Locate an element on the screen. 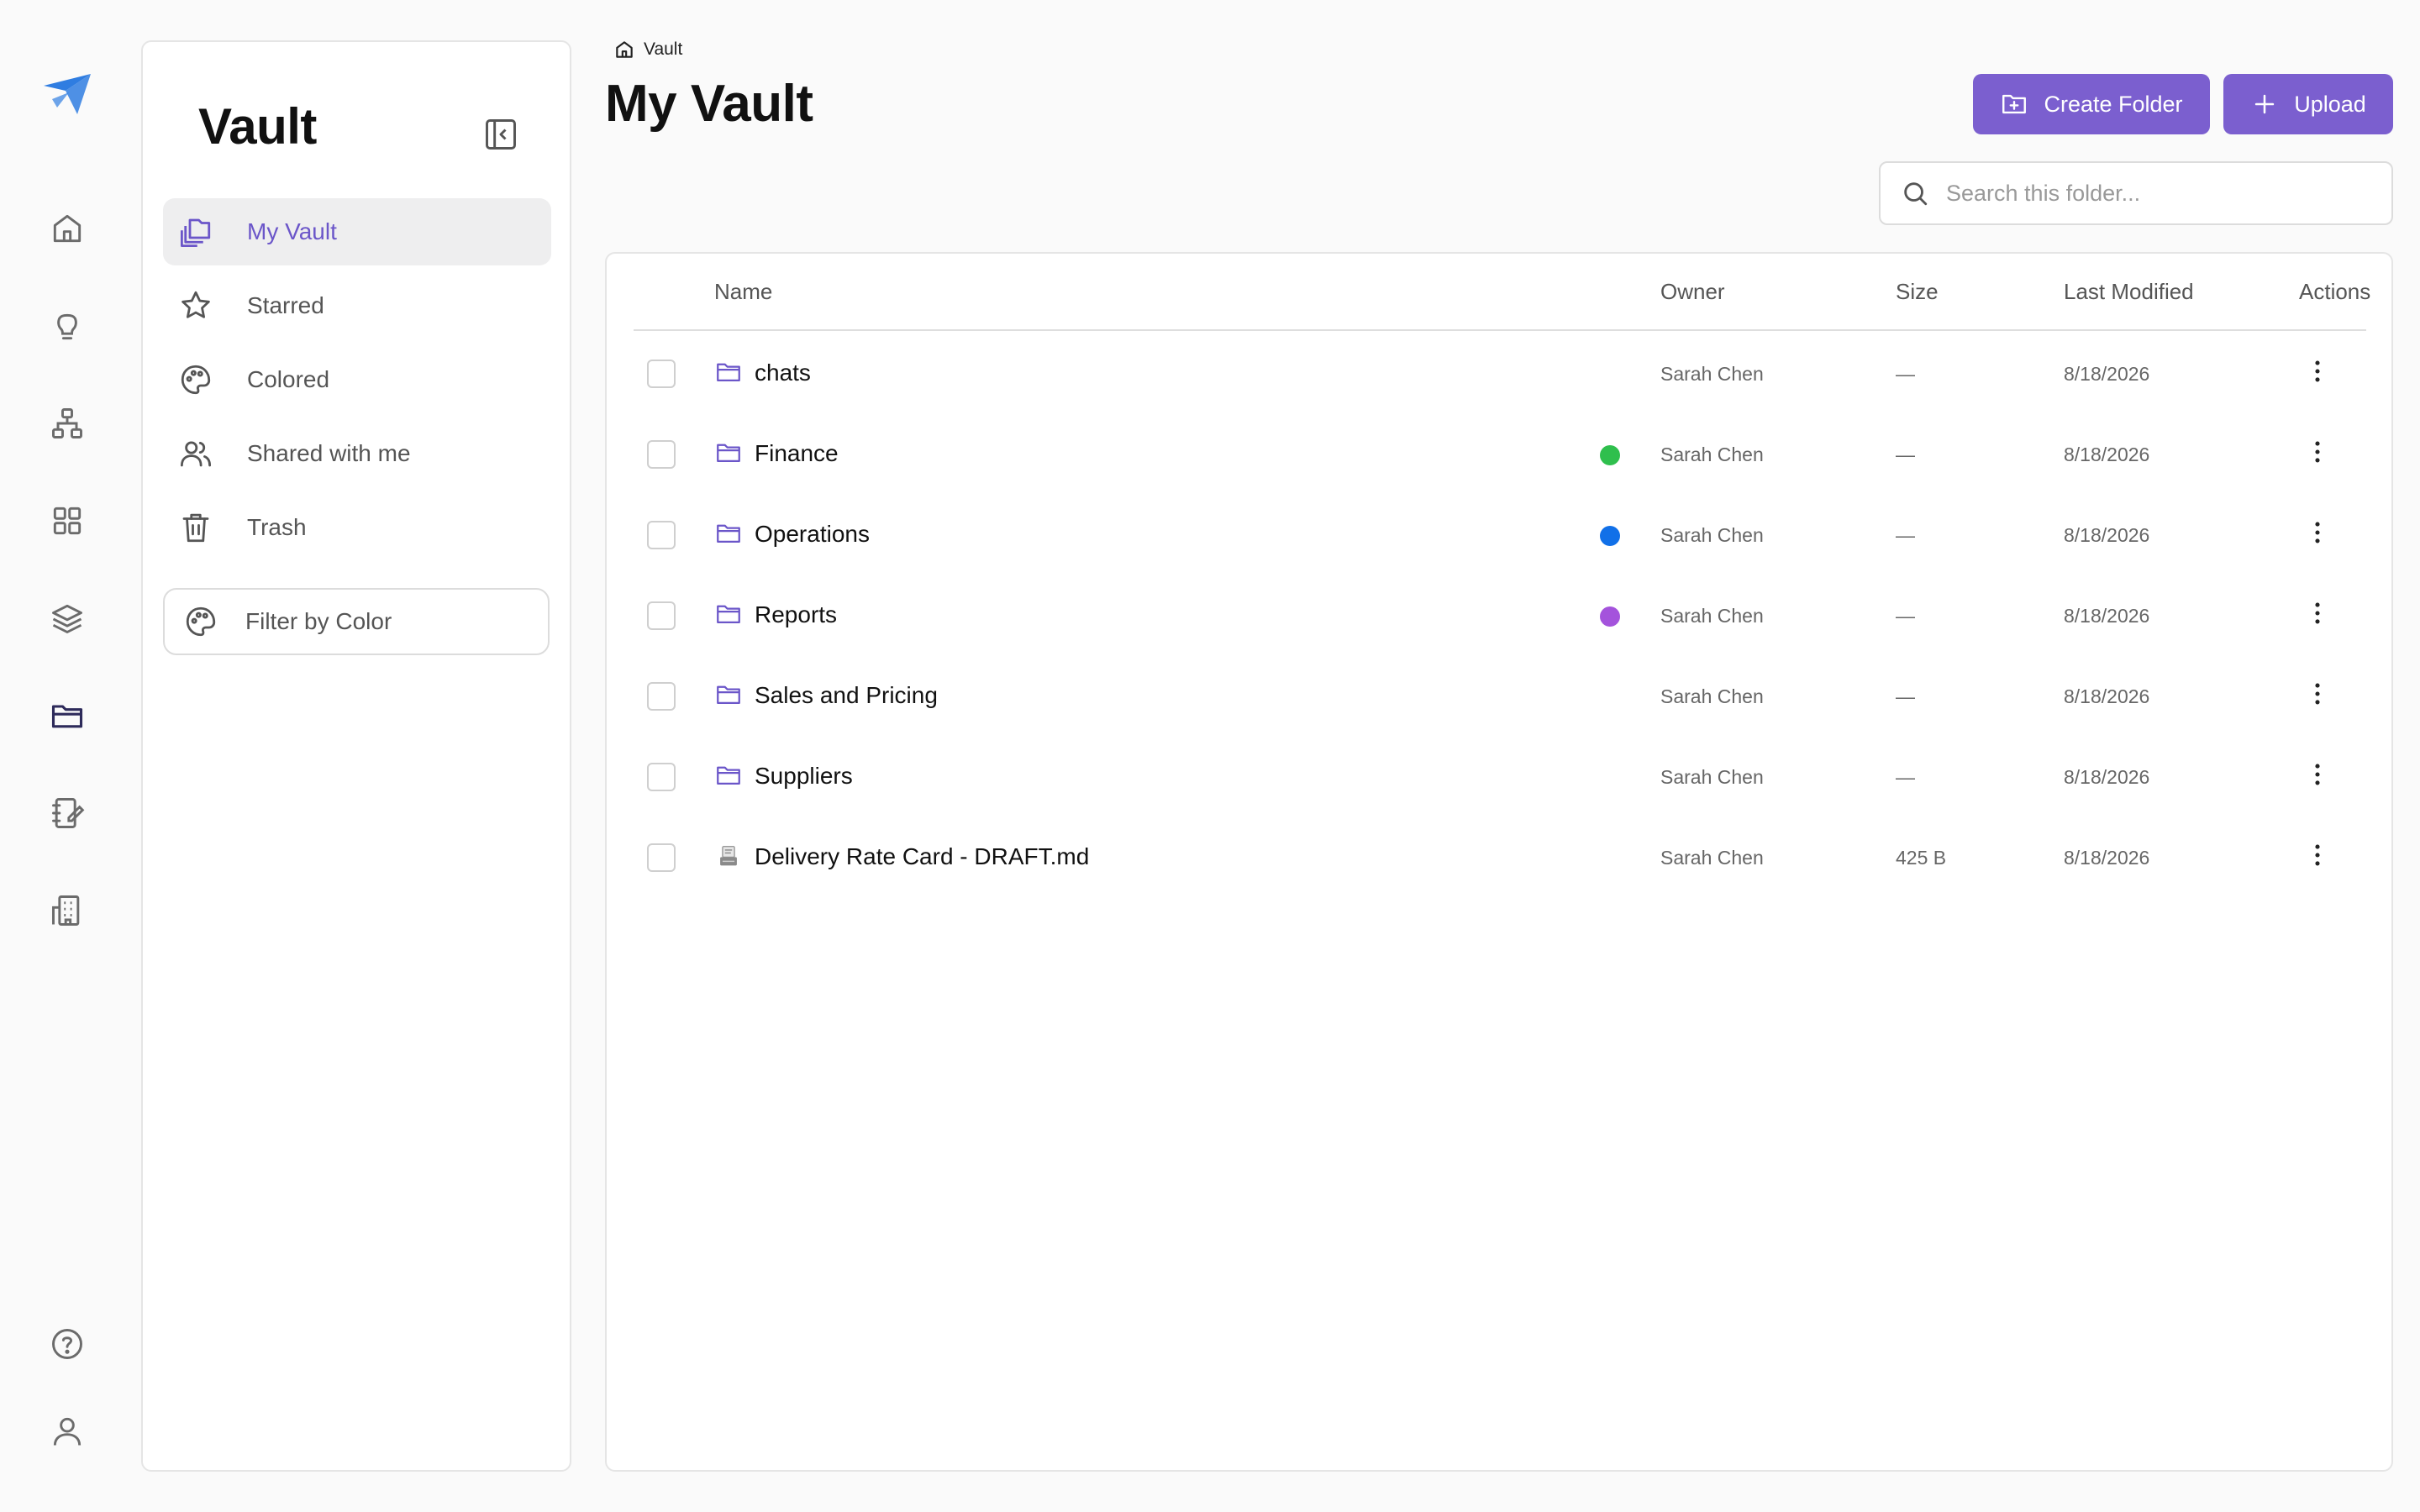 This screenshot has height=1512, width=2420. users-icon is located at coordinates (196, 454).